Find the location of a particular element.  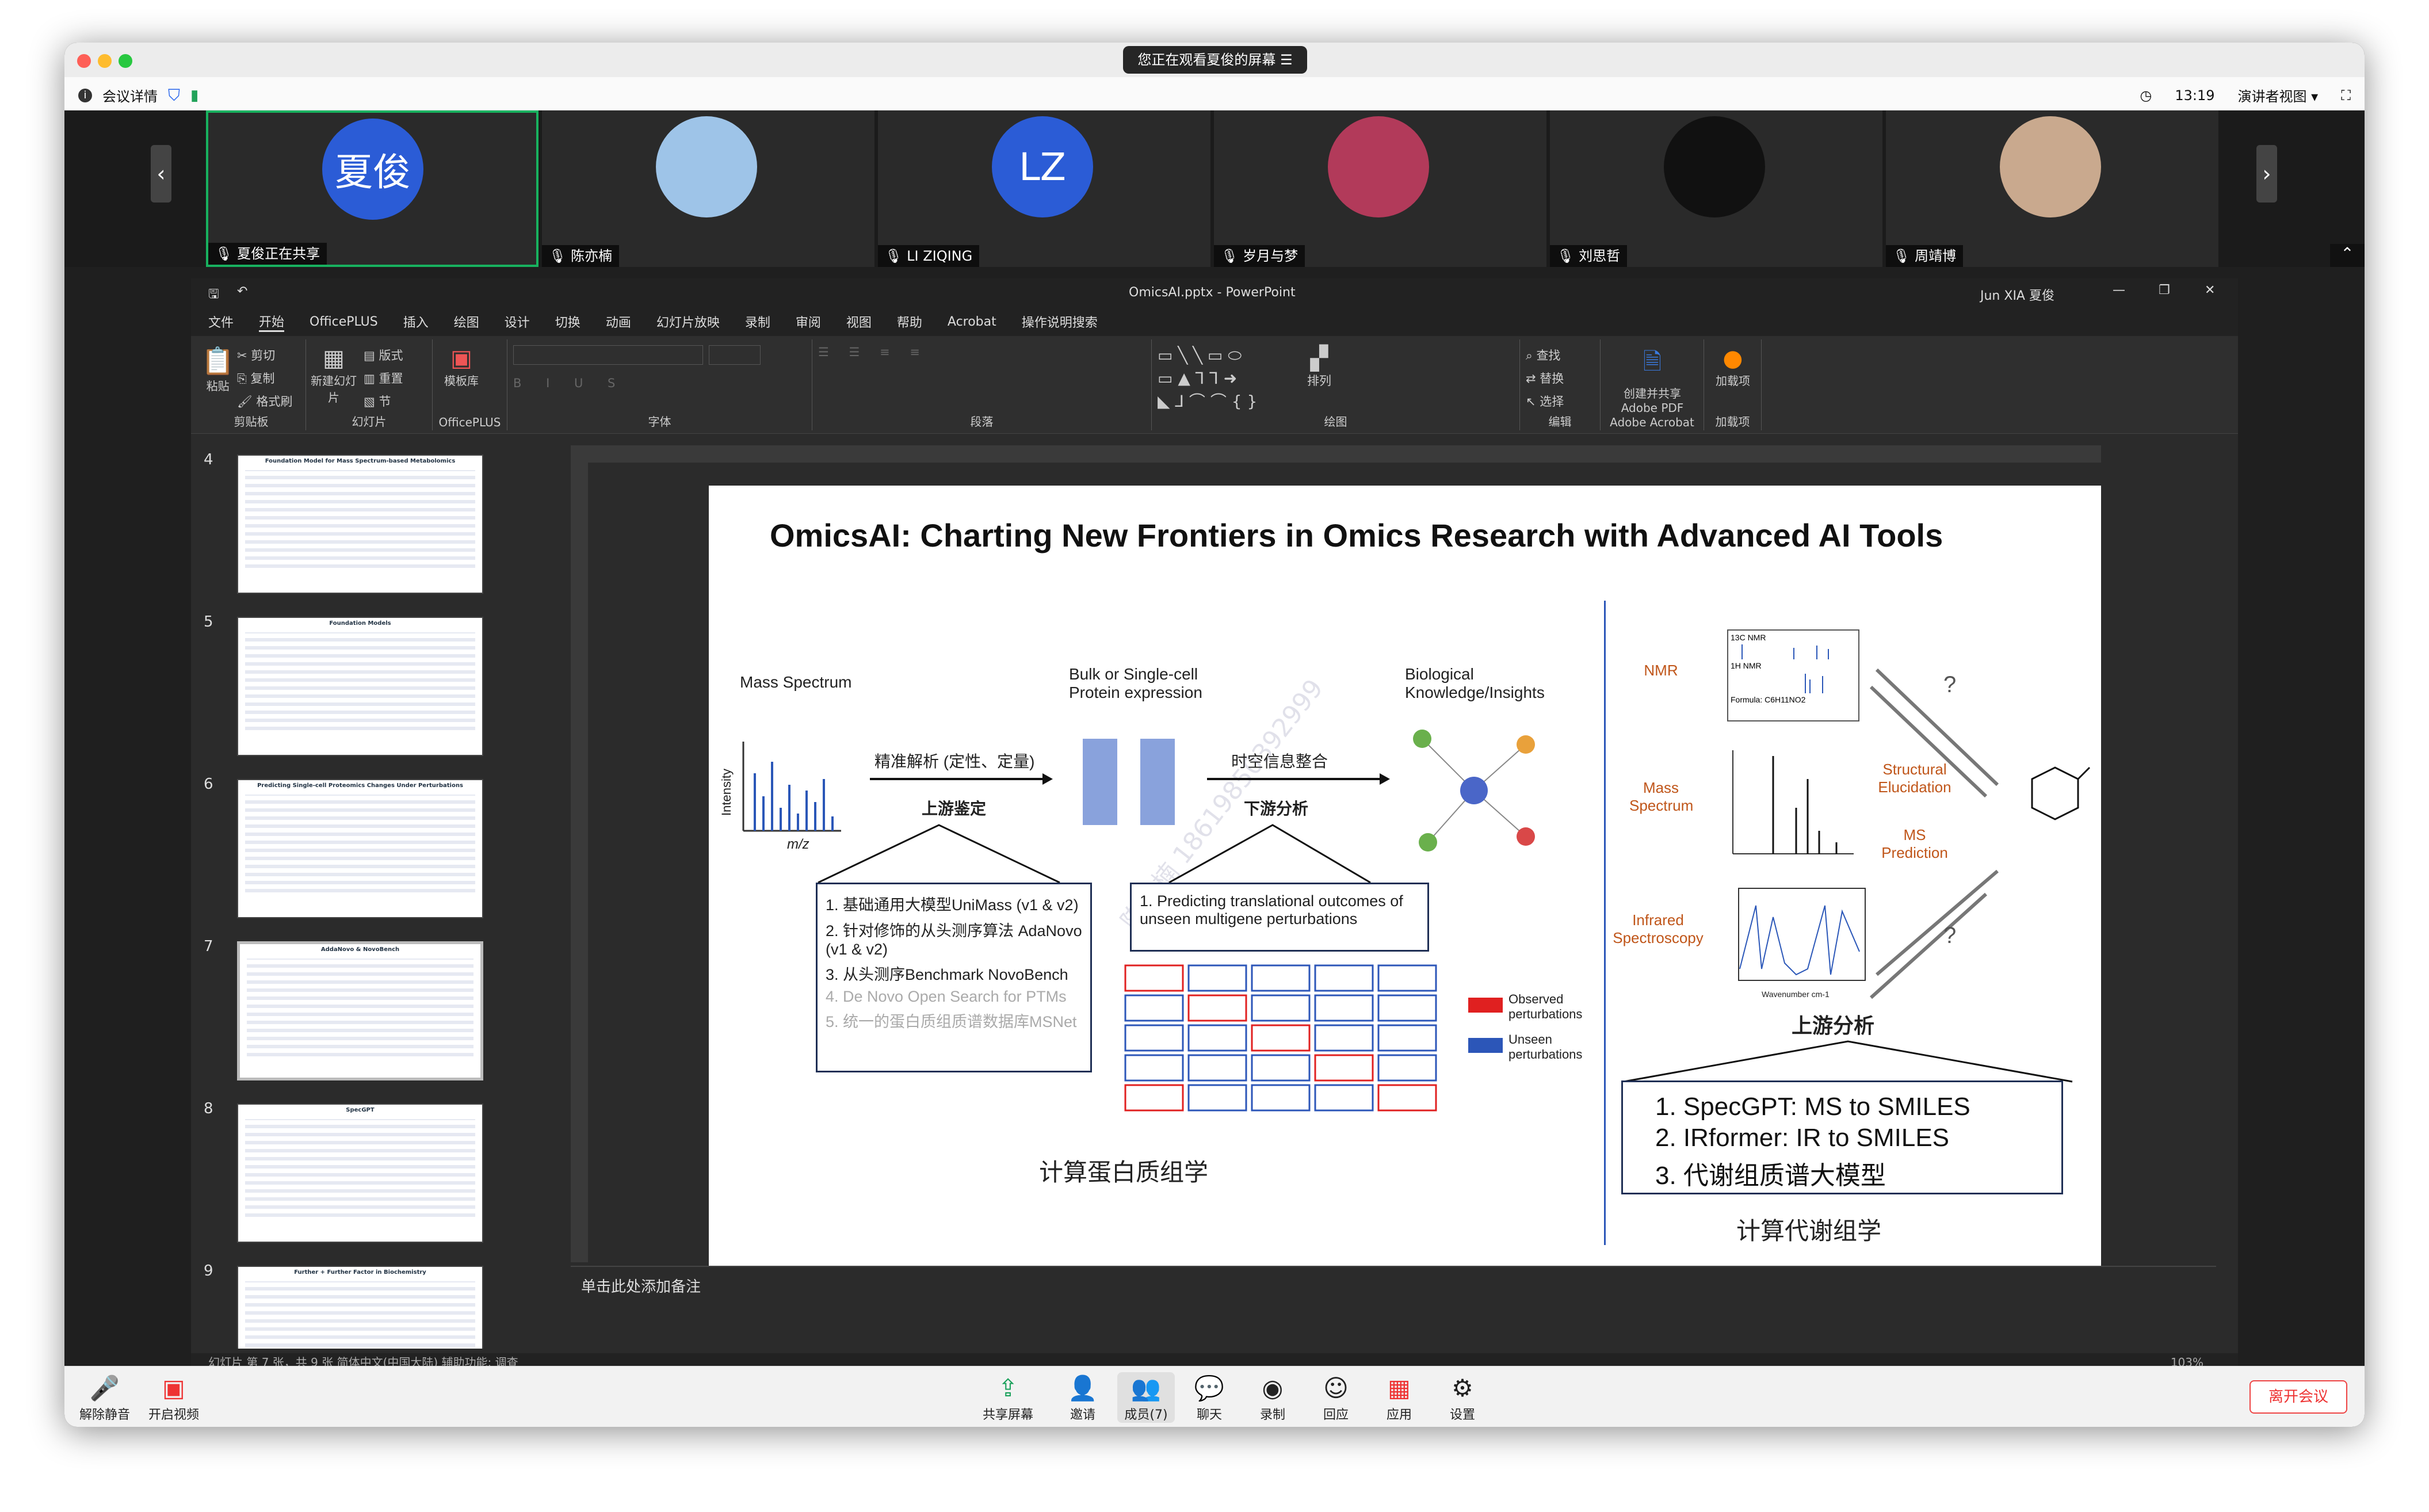

nmr-13c-plot is located at coordinates (1785, 651).